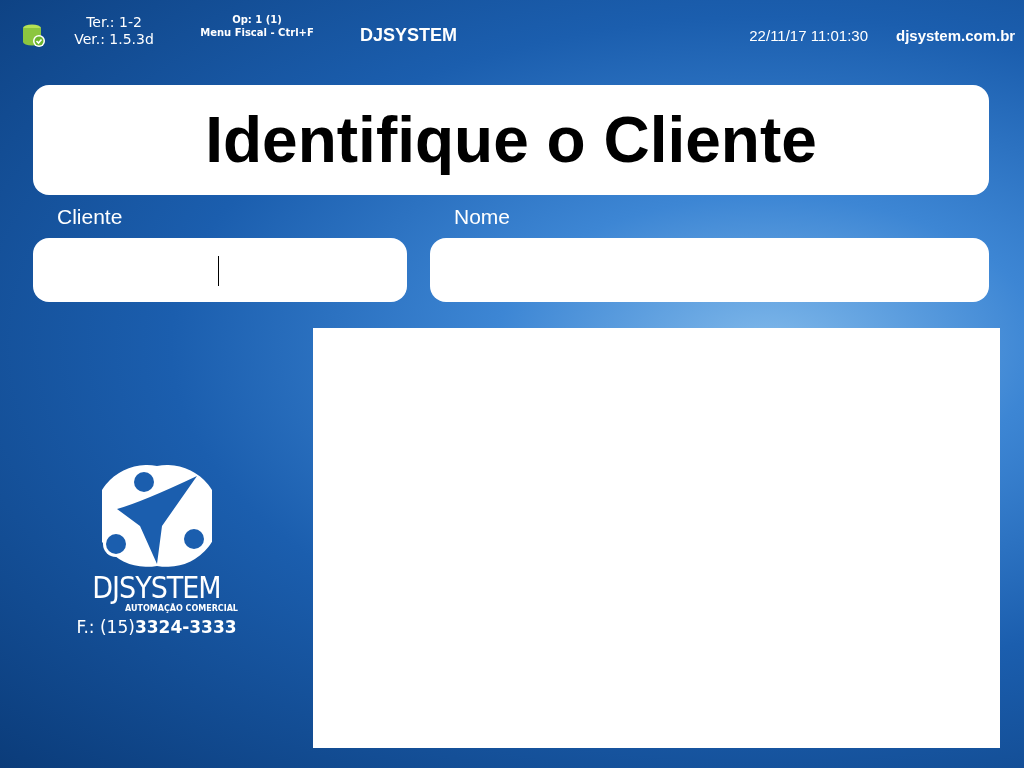  What do you see at coordinates (156, 588) in the screenshot?
I see `logo-name: DJSYSTEM` at bounding box center [156, 588].